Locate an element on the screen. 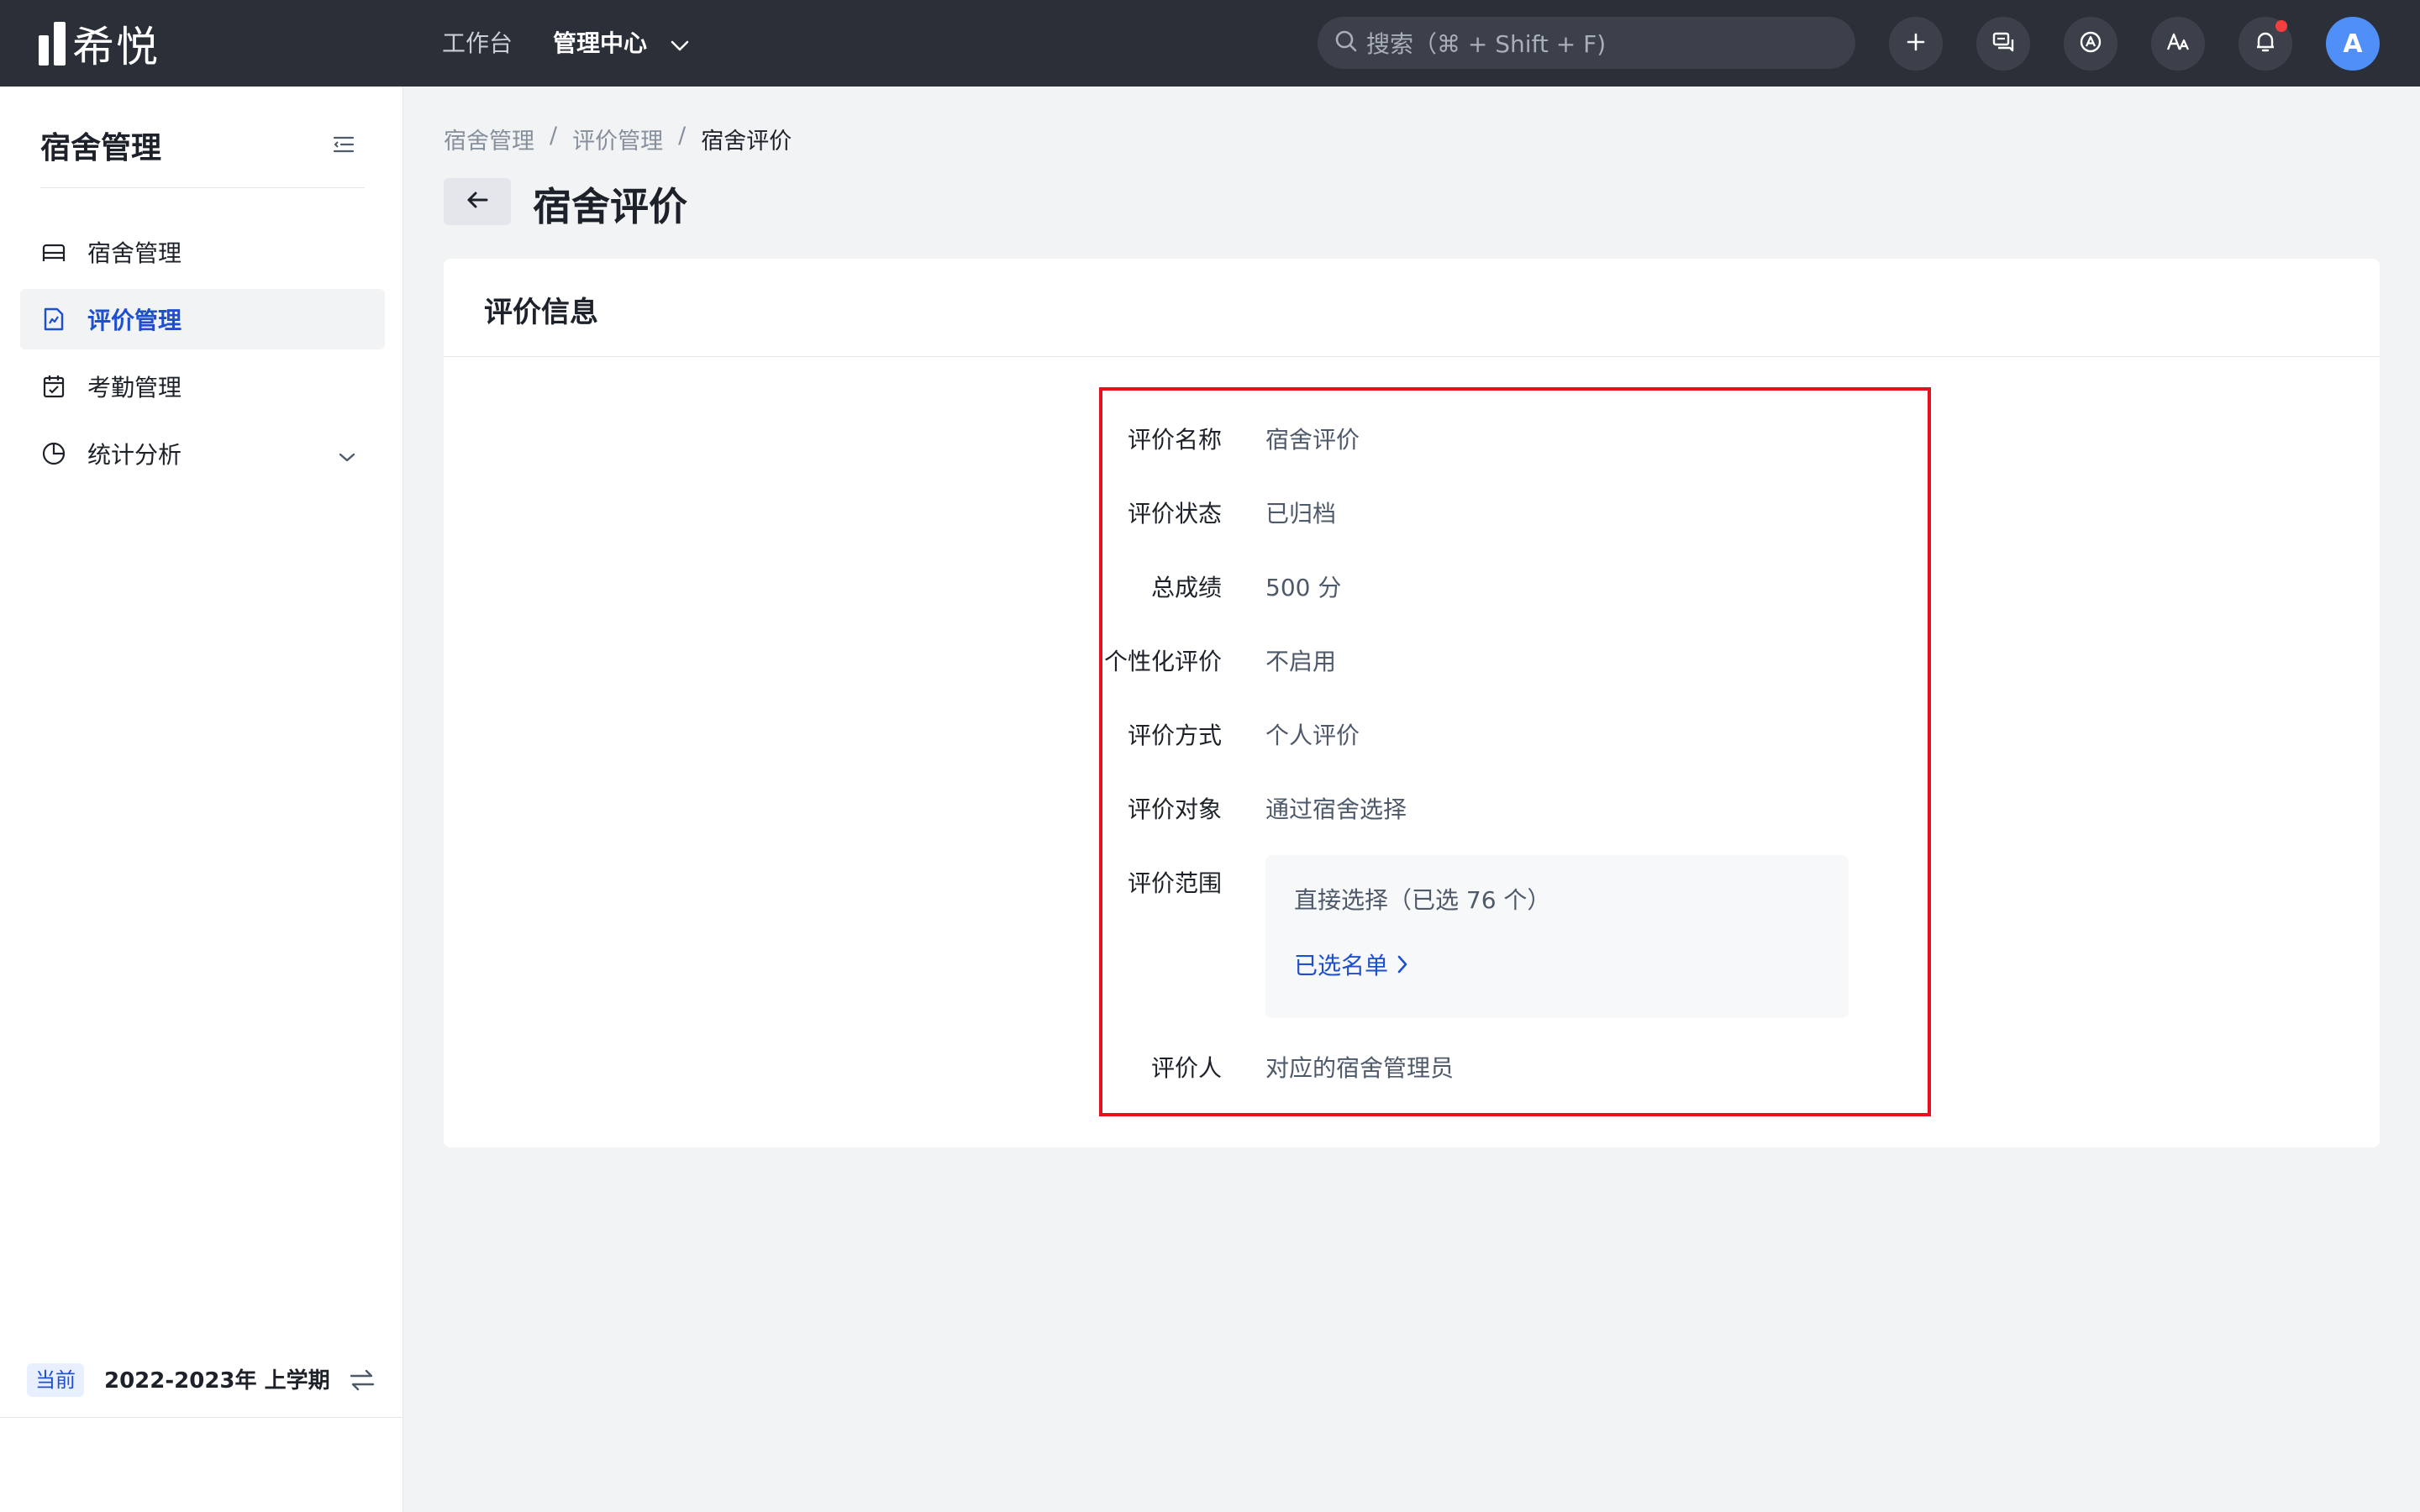 This screenshot has width=2420, height=1512. back-button is located at coordinates (478, 201).